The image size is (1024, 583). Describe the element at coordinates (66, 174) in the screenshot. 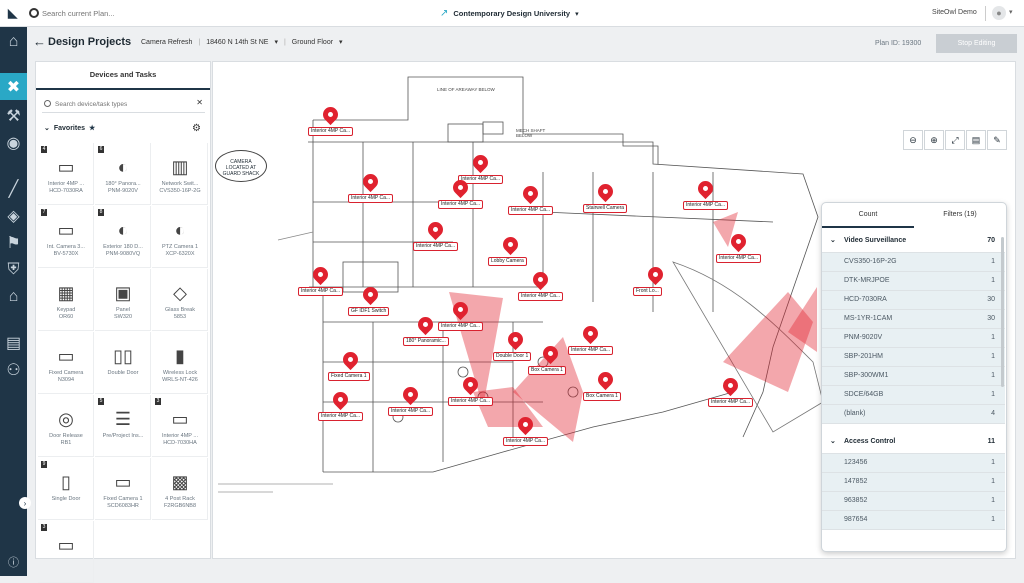

I see `device-tile: 4 ▭ Interior 4MP ... HCD-7030RA` at that location.